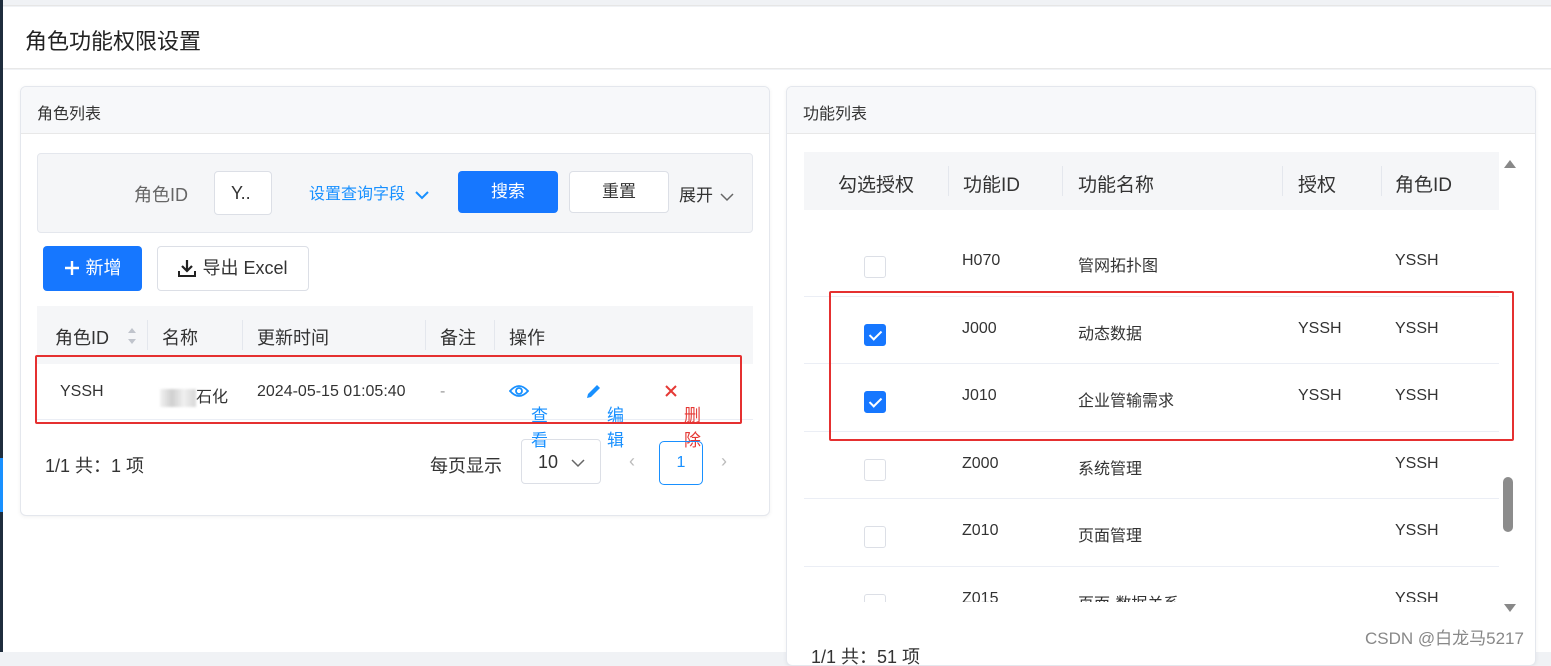  I want to click on page-header: 角色功能权限设置, so click(777, 38).